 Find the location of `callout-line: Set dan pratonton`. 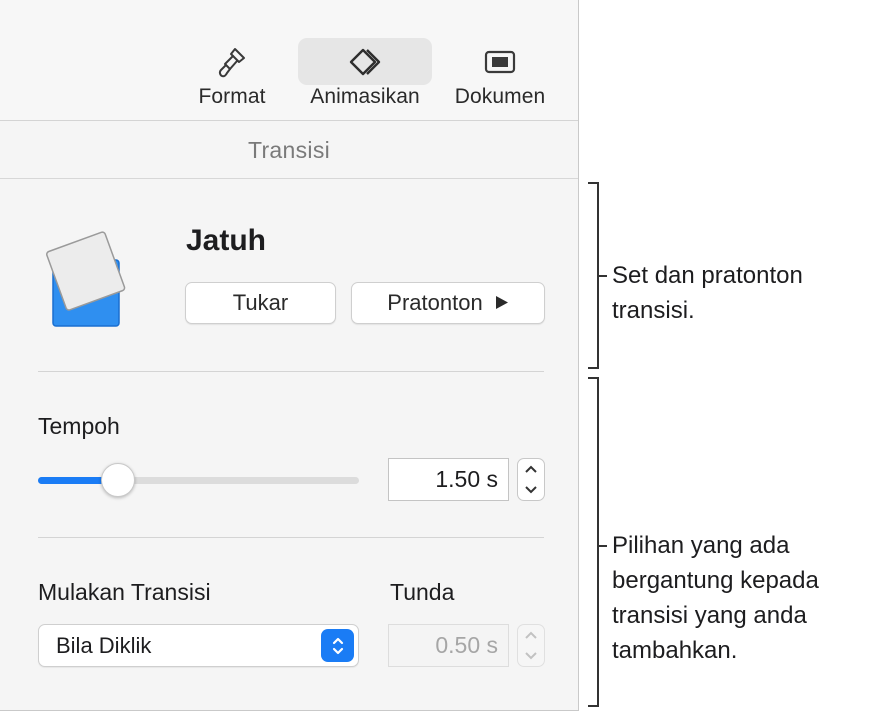

callout-line: Set dan pratonton is located at coordinates (707, 275).